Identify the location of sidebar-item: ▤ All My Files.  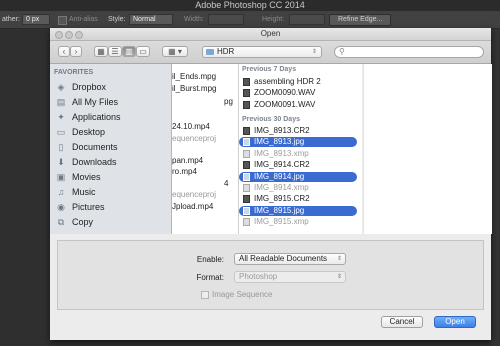
(112, 102).